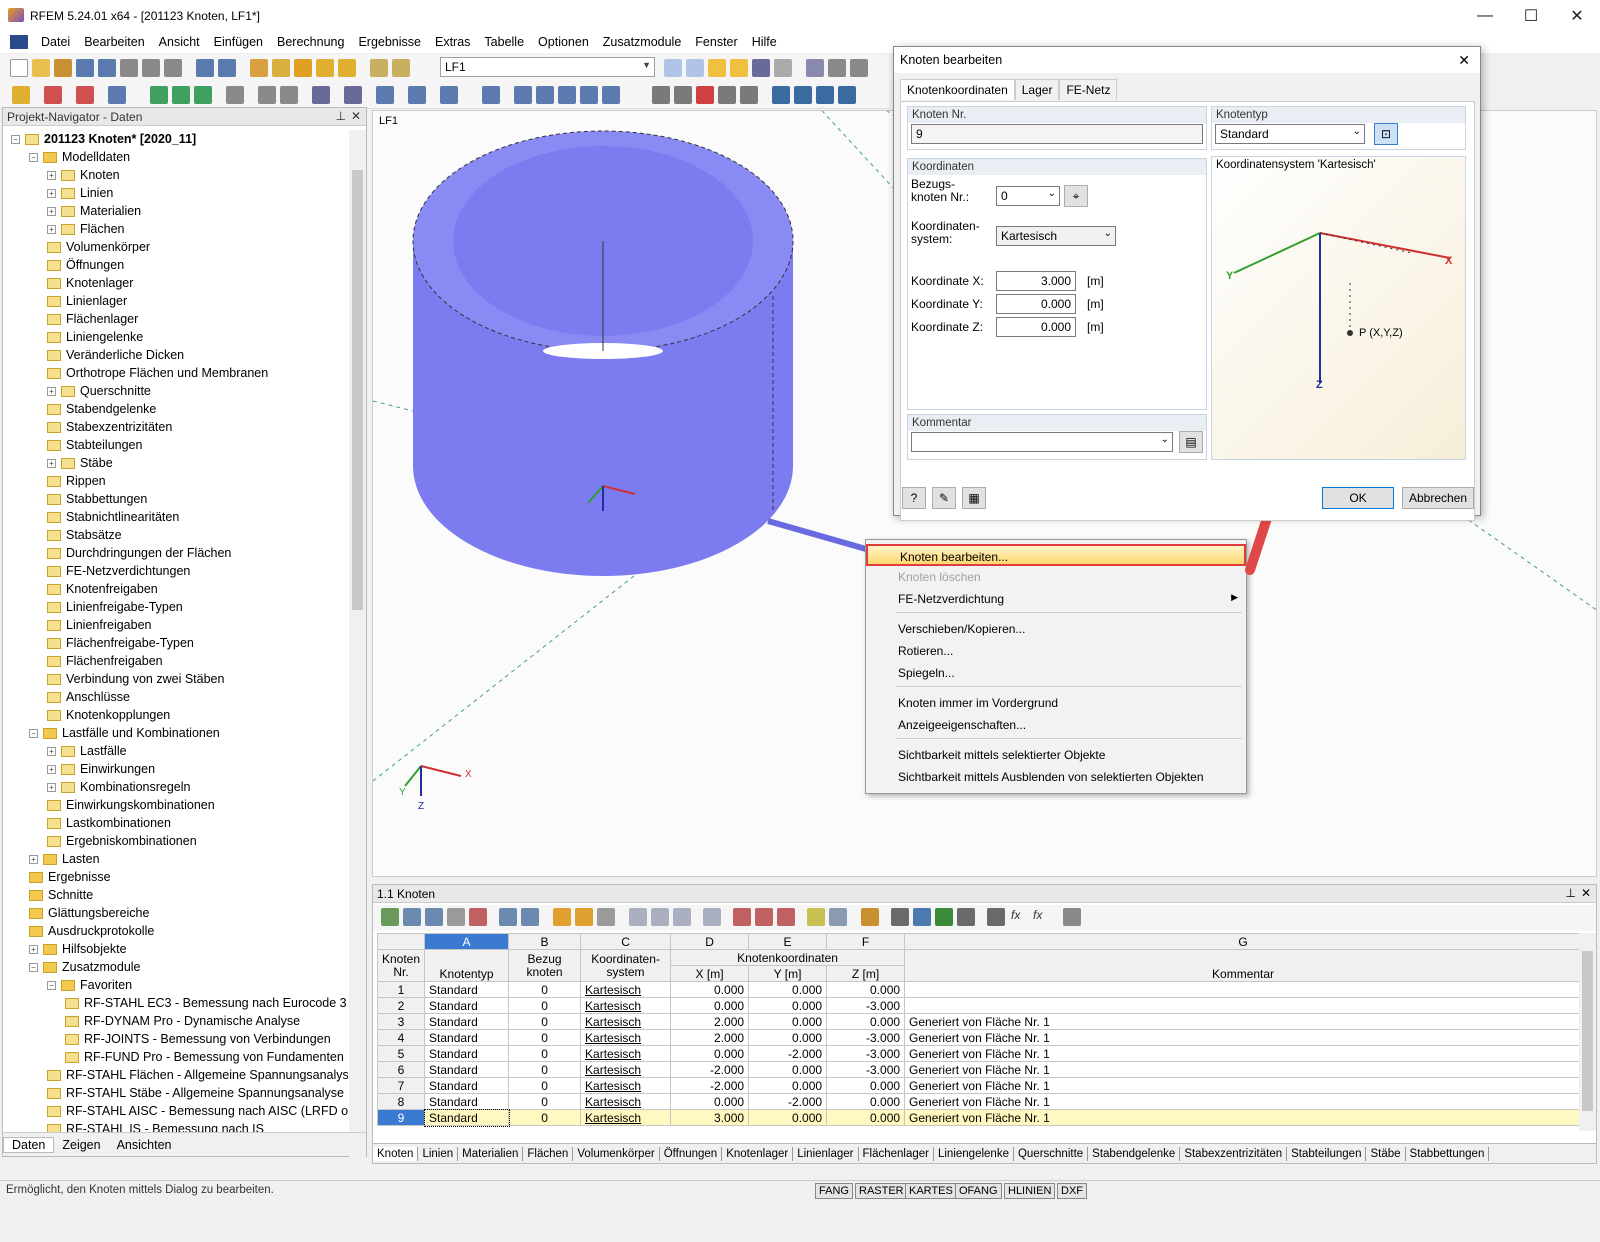  Describe the element at coordinates (944, 917) in the screenshot. I see `table-excel-export-icon` at that location.